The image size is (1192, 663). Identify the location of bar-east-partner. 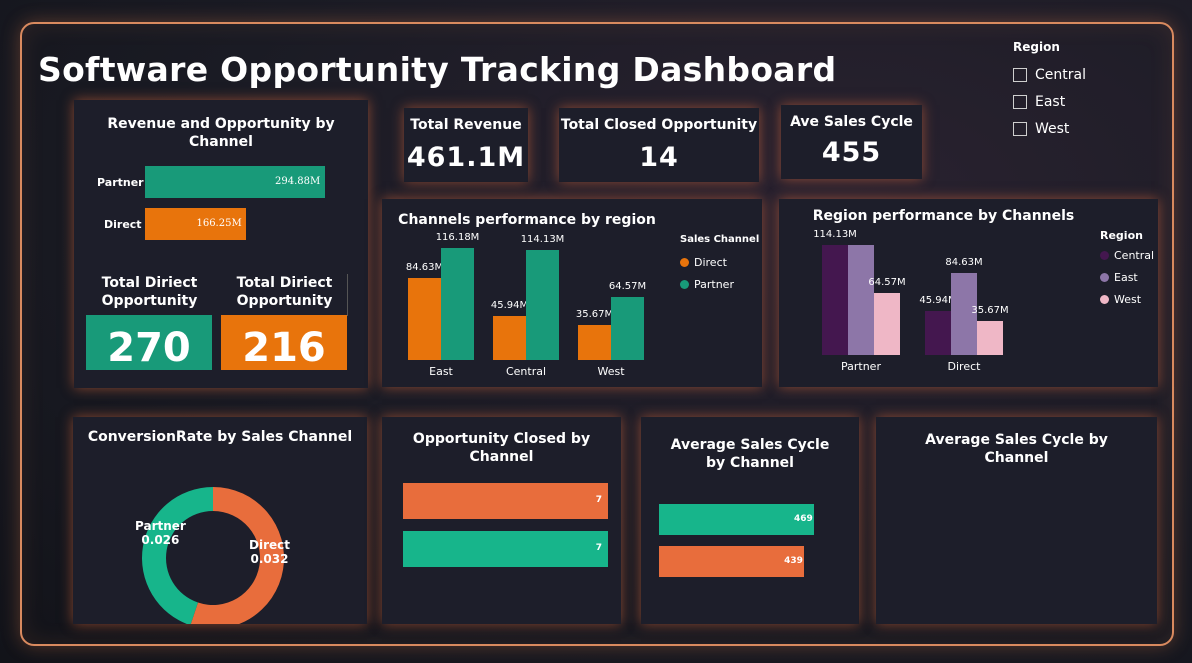
(861, 299).